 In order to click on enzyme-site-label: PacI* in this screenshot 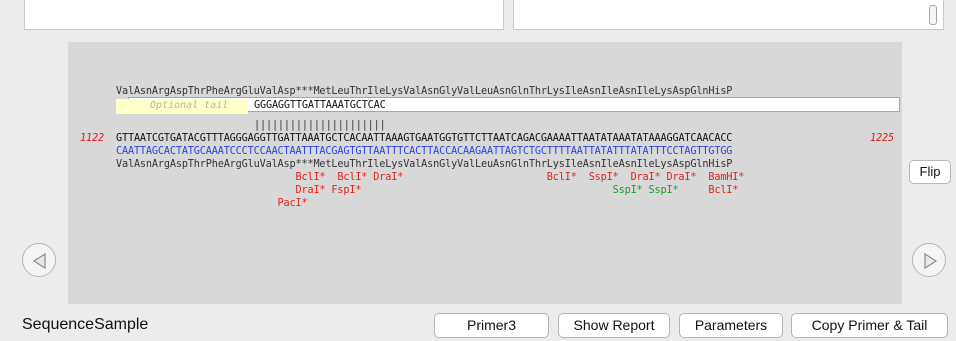, I will do `click(292, 203)`.